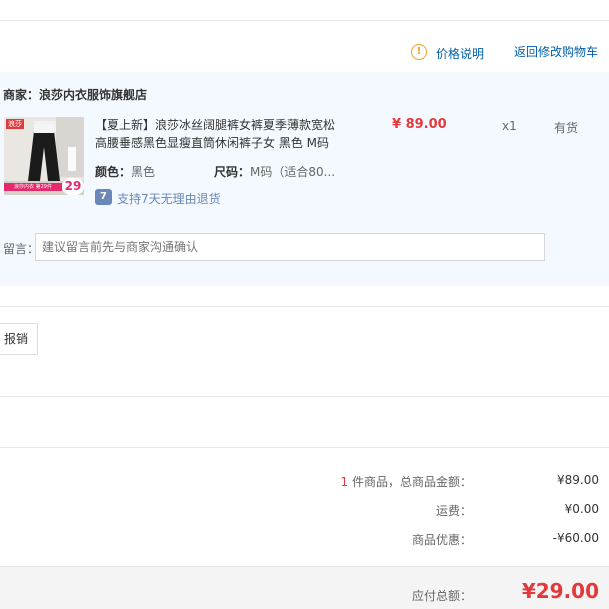 Image resolution: width=609 pixels, height=609 pixels. What do you see at coordinates (33, 187) in the screenshot?
I see `promo-banner: 浪莎内衣 第29件` at bounding box center [33, 187].